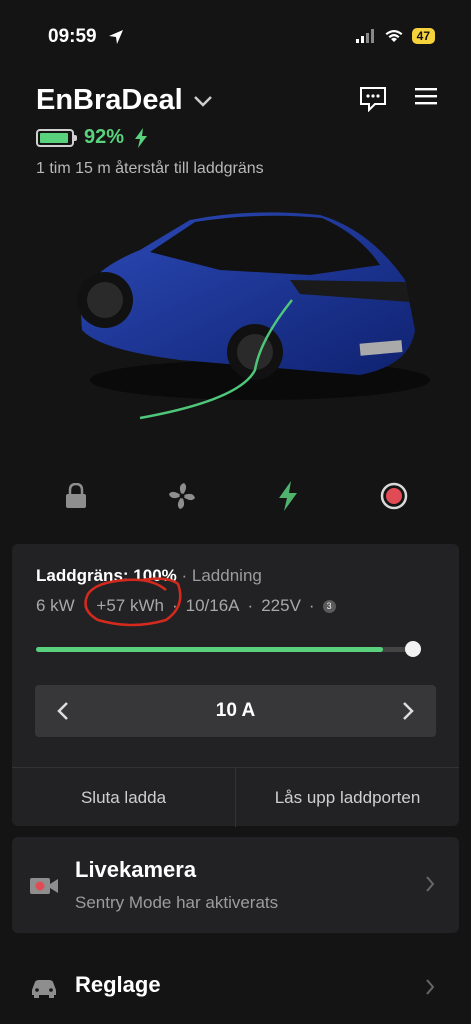 This screenshot has height=1024, width=471. I want to click on chevron-left-icon, so click(62, 711).